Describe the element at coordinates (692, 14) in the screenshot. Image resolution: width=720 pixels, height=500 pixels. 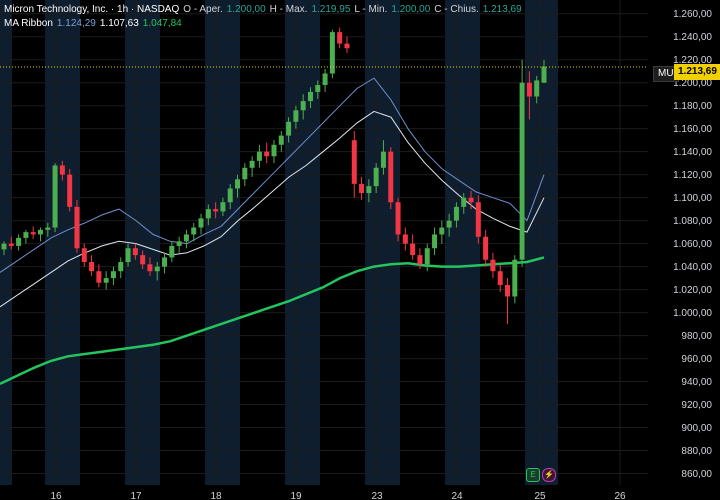
I see `price-tick-label: 1.260,00` at that location.